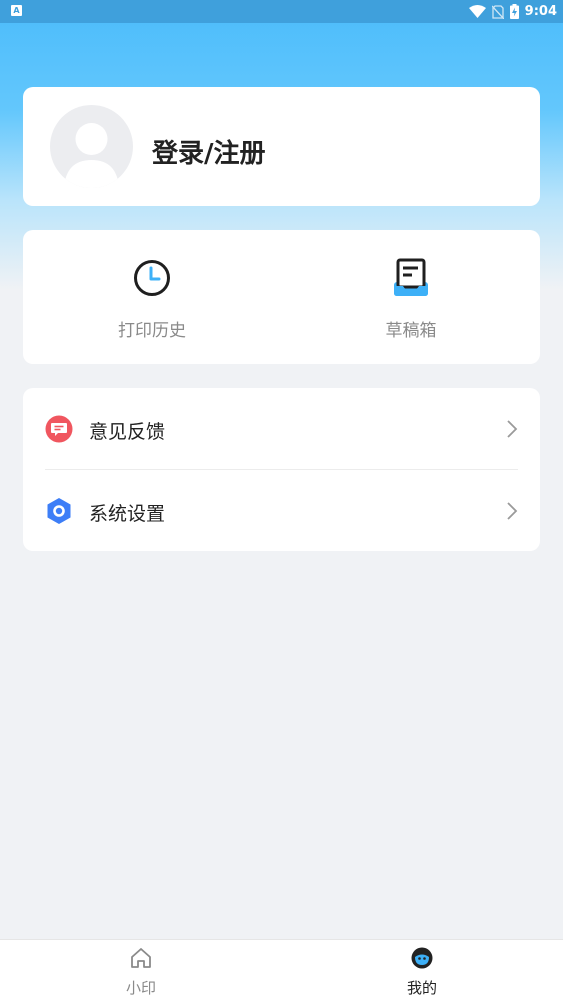 Image resolution: width=563 pixels, height=1003 pixels. I want to click on status-time: 9:04, so click(540, 11).